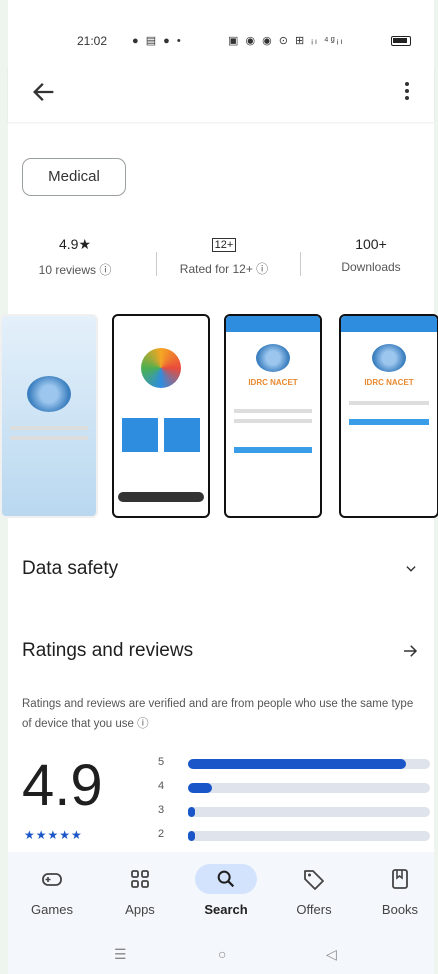 This screenshot has width=438, height=974. Describe the element at coordinates (92, 41) in the screenshot. I see `status-time: 21:02` at that location.